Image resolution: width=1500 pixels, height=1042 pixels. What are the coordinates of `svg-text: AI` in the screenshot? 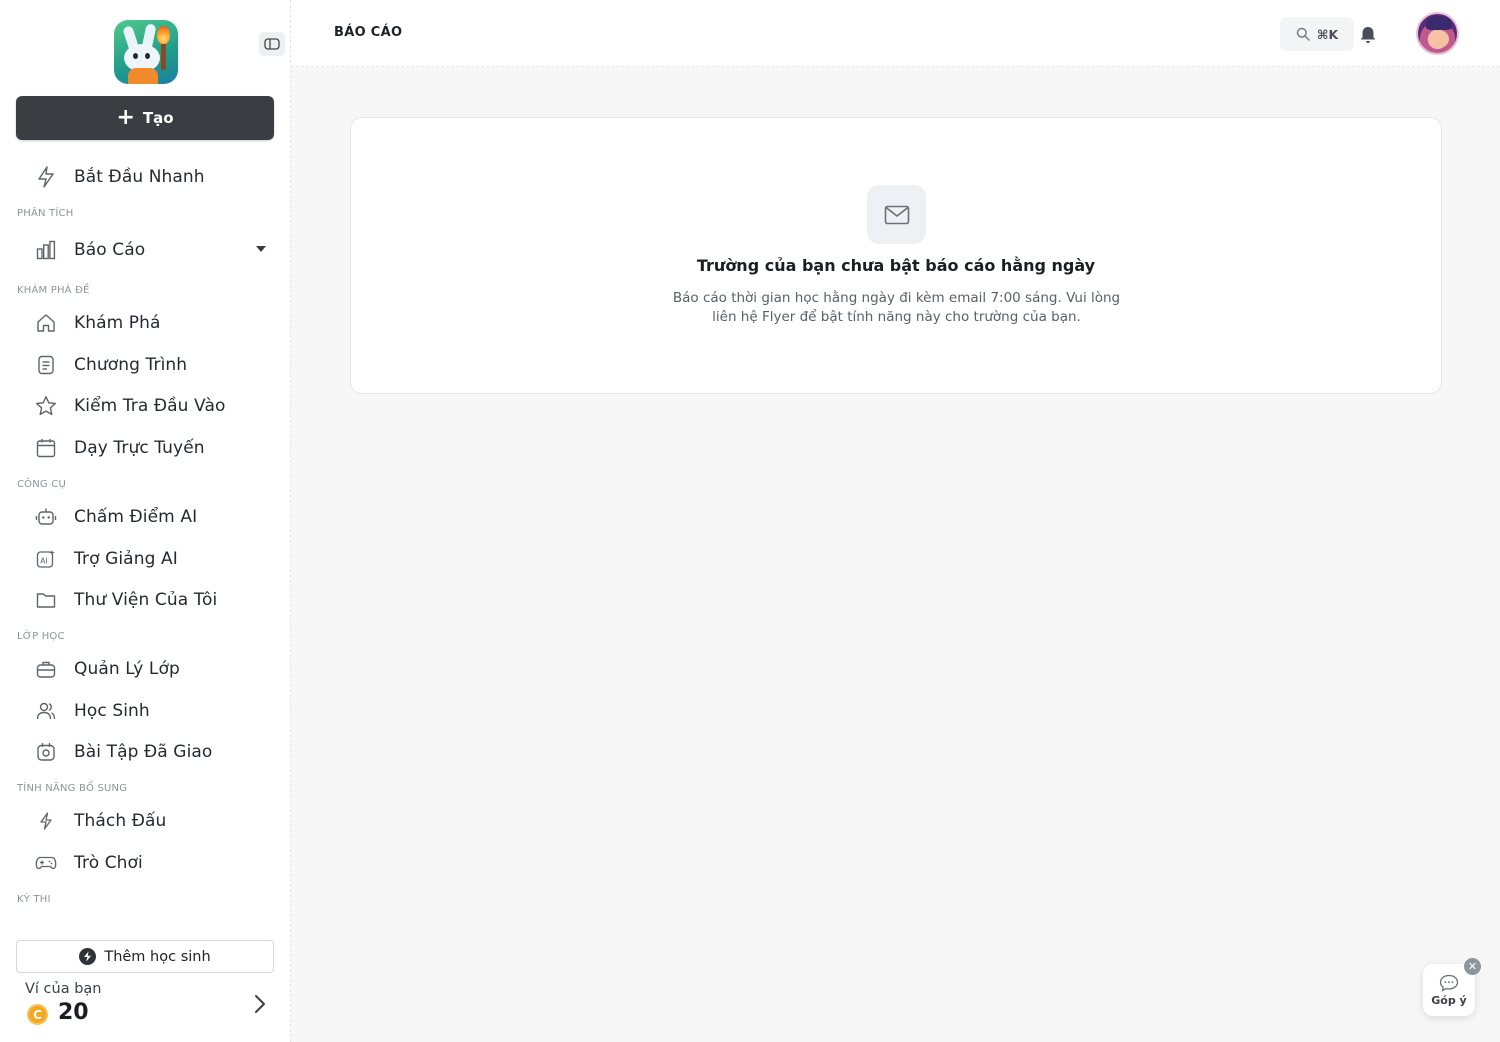 It's located at (43, 561).